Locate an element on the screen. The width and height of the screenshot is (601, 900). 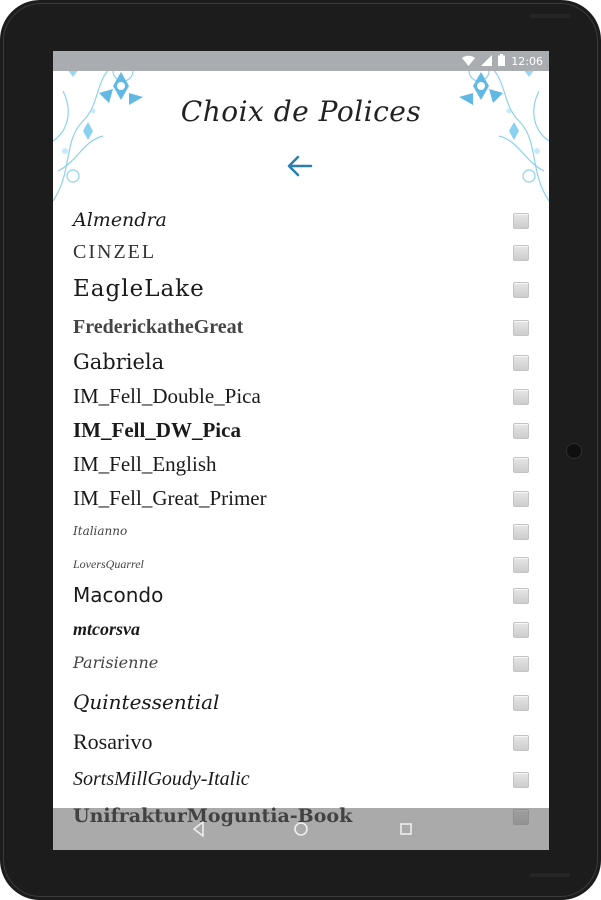
font-name: Rosarivo is located at coordinates (113, 741).